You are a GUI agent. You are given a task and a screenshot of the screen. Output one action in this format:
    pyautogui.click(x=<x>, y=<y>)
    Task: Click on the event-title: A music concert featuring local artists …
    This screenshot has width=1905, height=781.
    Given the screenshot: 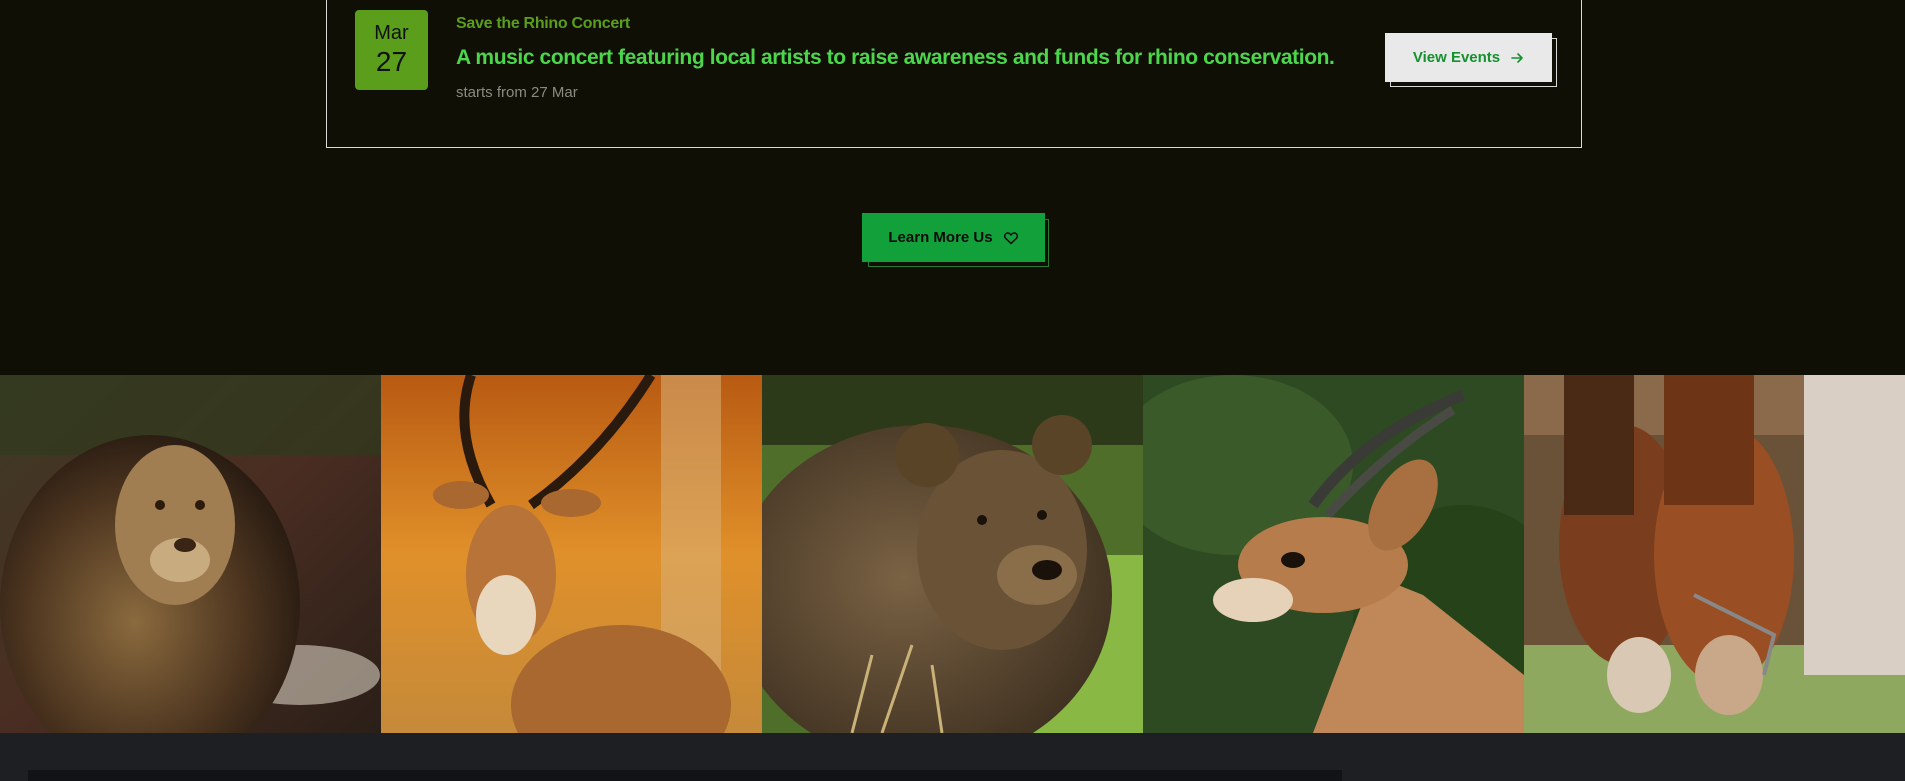 What is the action you would take?
    pyautogui.click(x=895, y=57)
    